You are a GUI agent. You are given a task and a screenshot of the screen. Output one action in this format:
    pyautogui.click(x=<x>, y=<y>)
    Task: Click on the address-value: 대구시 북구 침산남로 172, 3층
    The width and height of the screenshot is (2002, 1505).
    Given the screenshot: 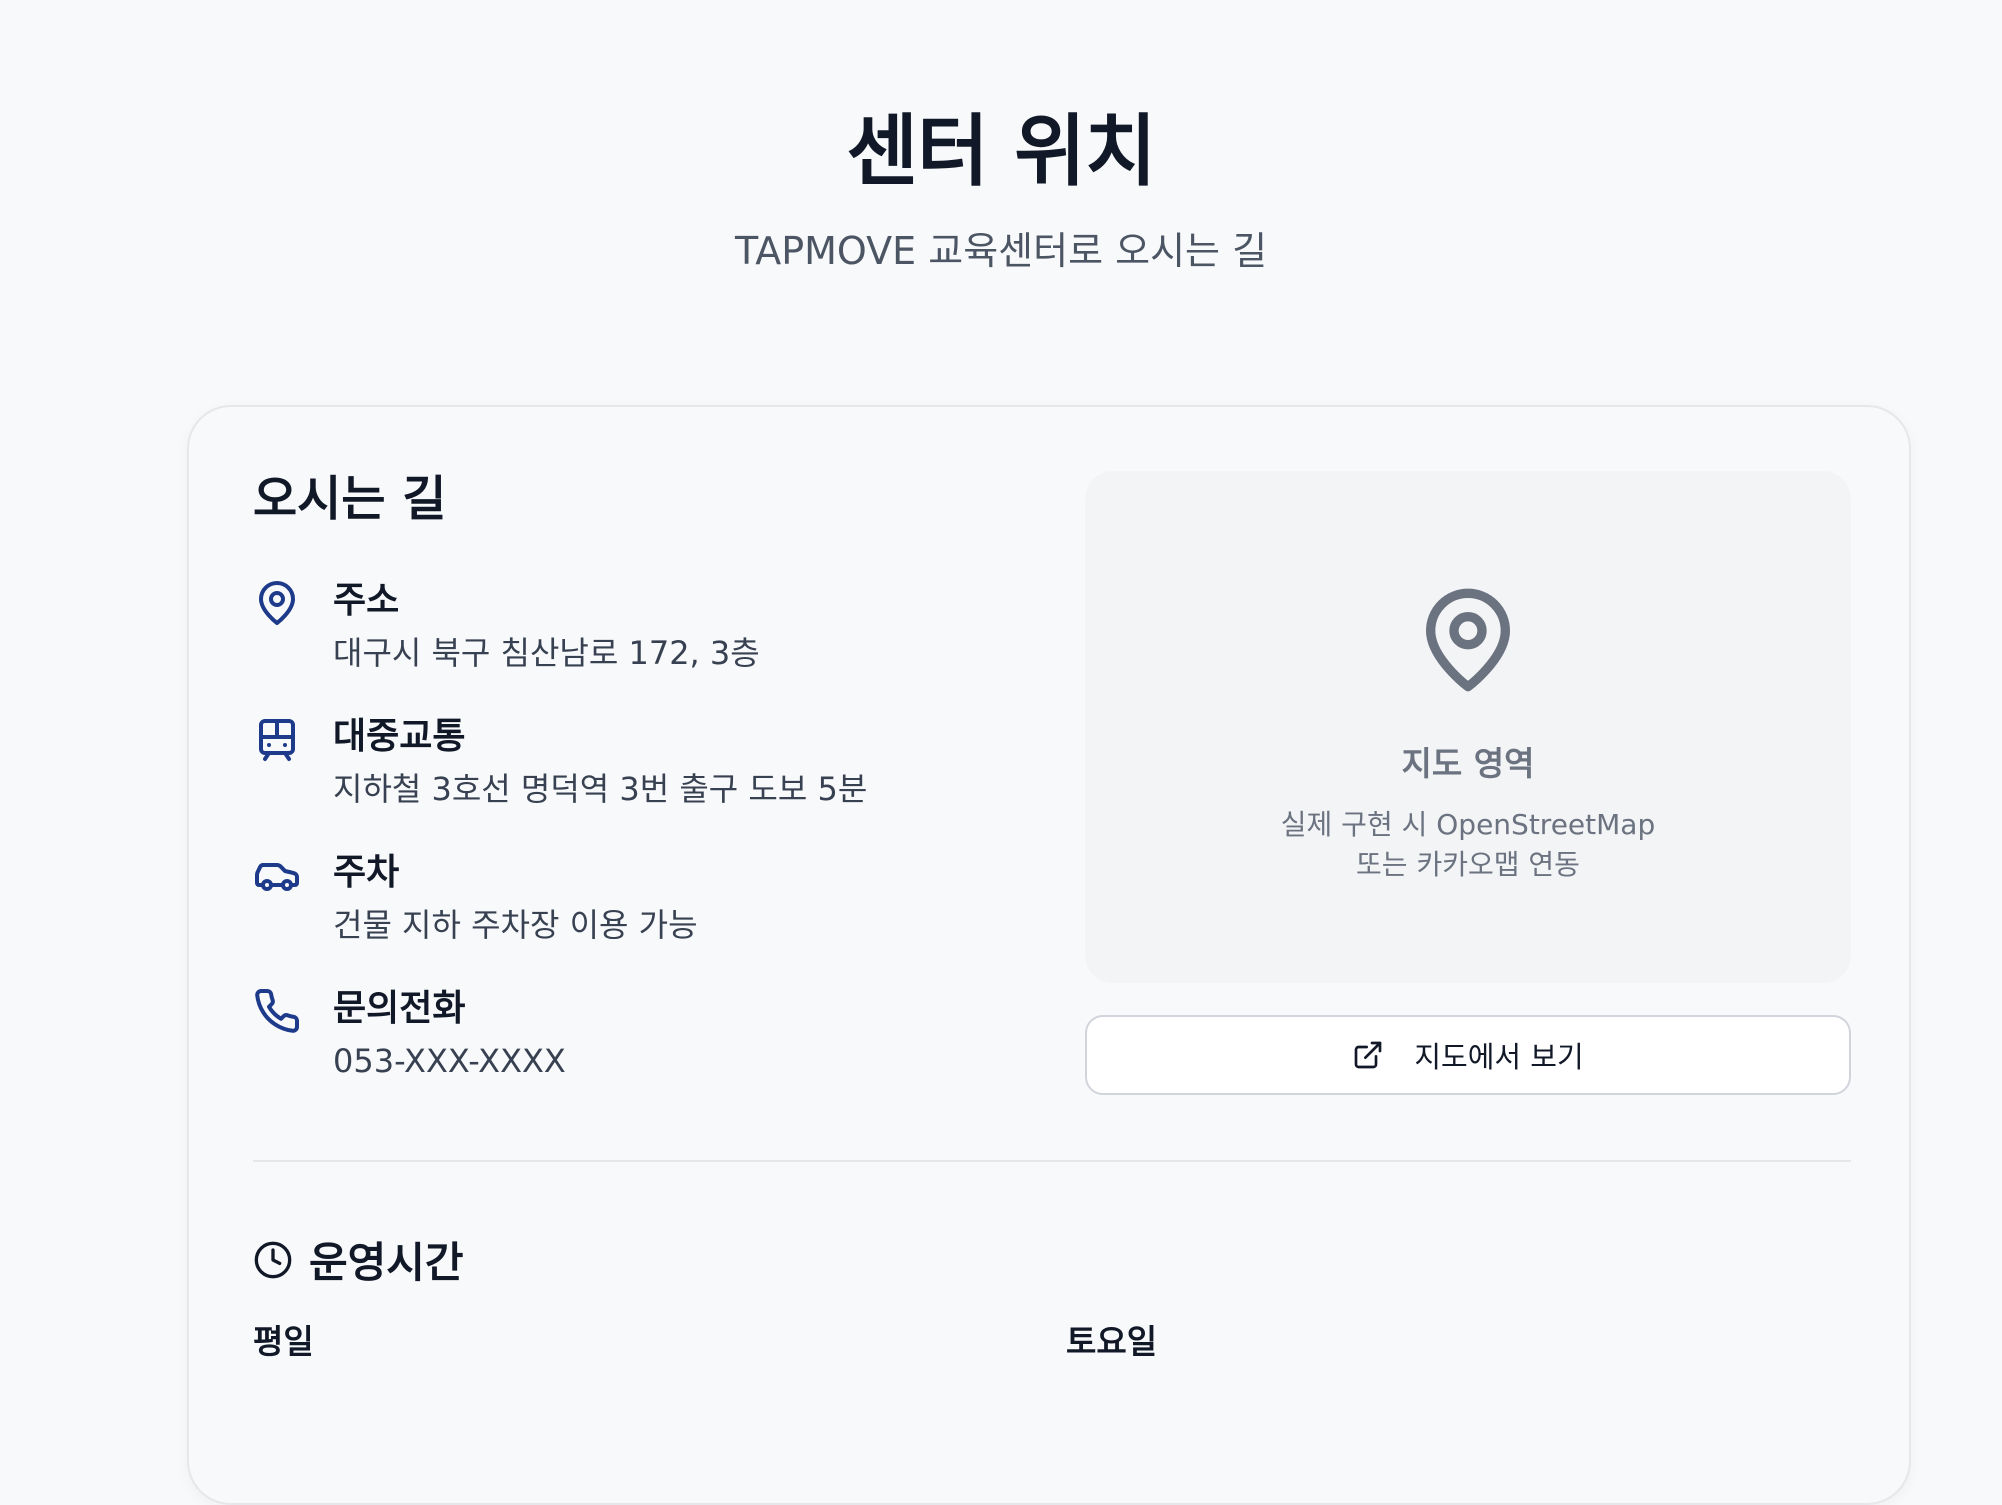 What is the action you would take?
    pyautogui.click(x=546, y=653)
    